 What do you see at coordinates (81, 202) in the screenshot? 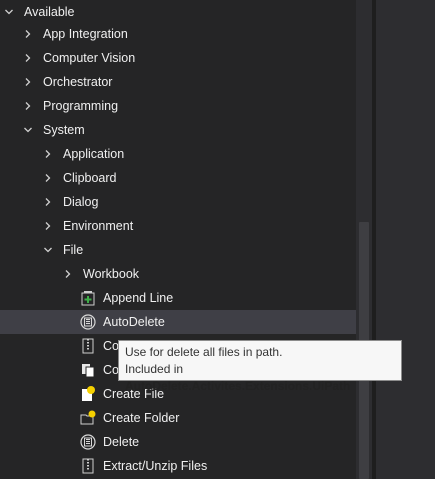
I see `tree-item-label: Dialog` at bounding box center [81, 202].